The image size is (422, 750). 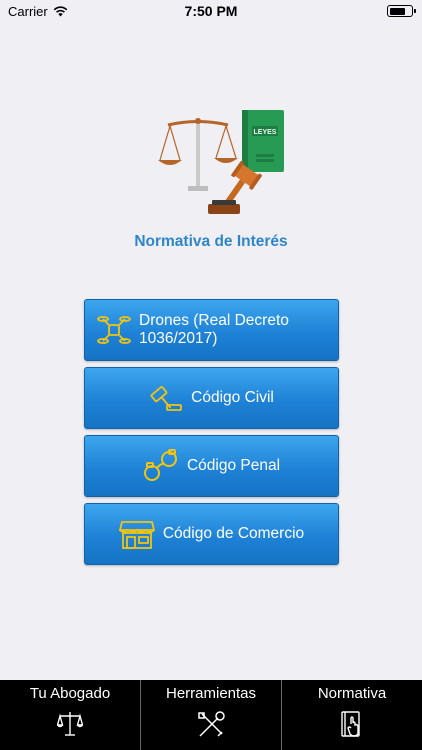 I want to click on store-icon, so click(x=136, y=534).